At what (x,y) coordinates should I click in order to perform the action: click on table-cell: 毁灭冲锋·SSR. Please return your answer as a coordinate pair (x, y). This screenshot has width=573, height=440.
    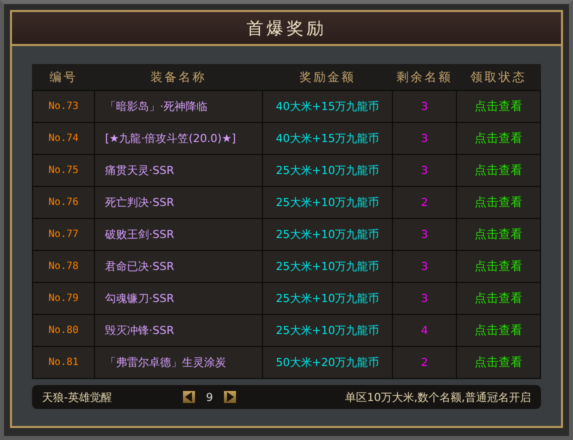
    Looking at the image, I should click on (178, 330).